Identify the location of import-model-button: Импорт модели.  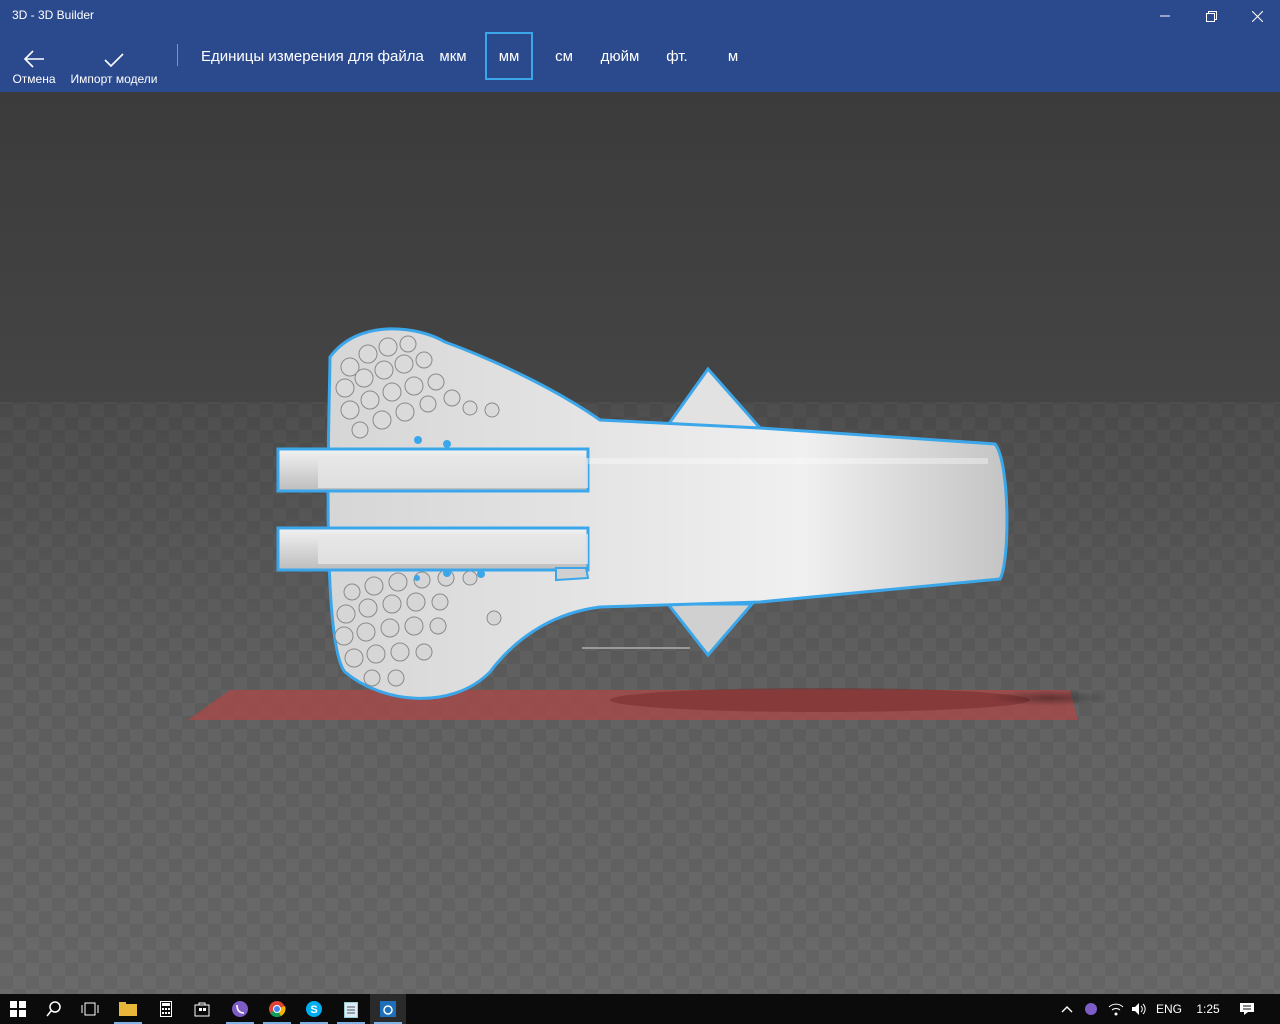
(114, 62).